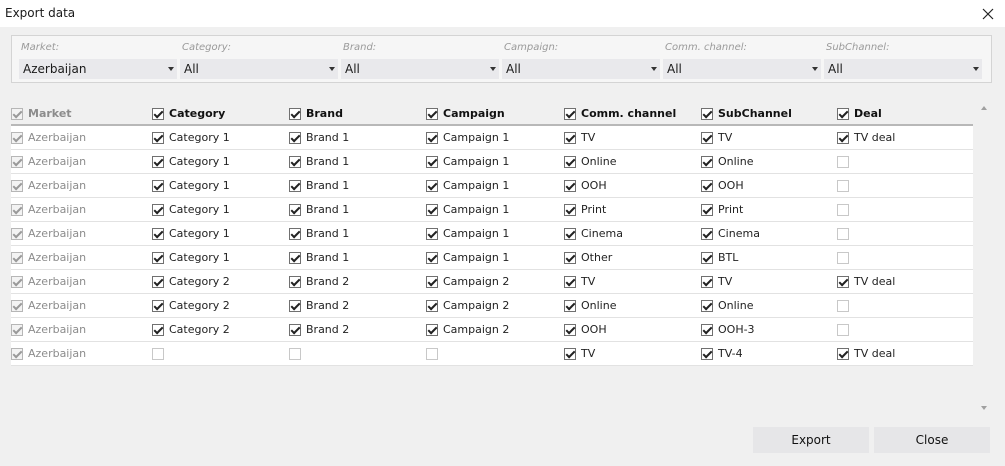 This screenshot has height=466, width=1005. What do you see at coordinates (17, 162) in the screenshot?
I see `market-checkbox` at bounding box center [17, 162].